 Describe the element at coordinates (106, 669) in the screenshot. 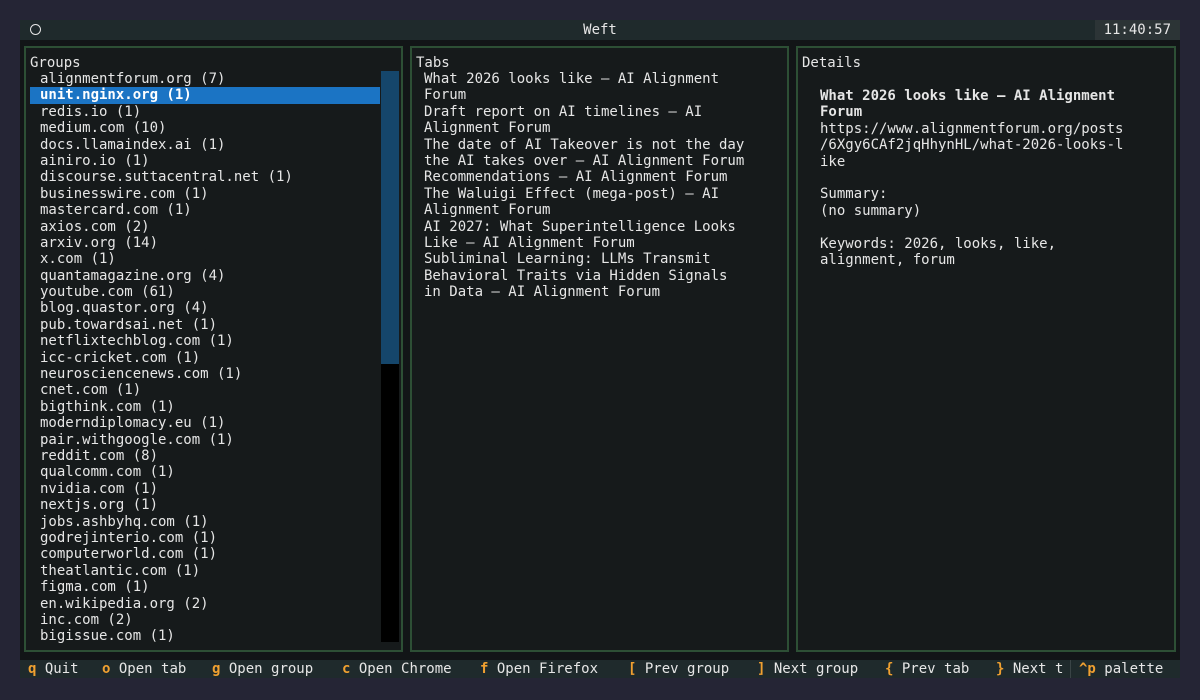

I see `shortcut-key: o` at that location.